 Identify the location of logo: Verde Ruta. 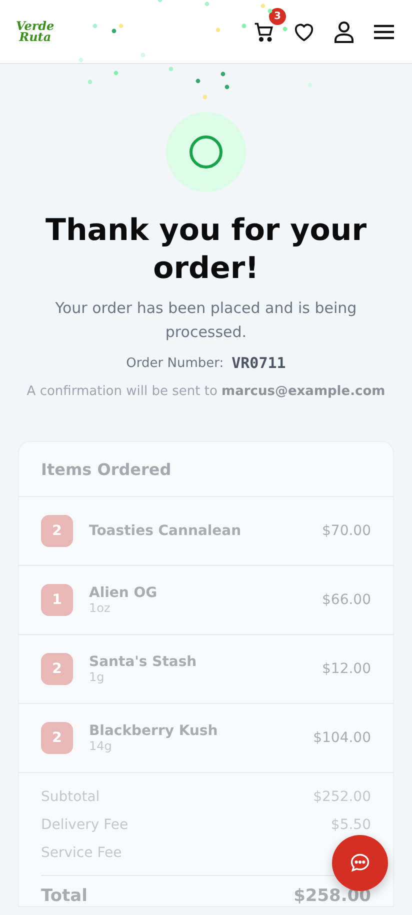
(35, 31).